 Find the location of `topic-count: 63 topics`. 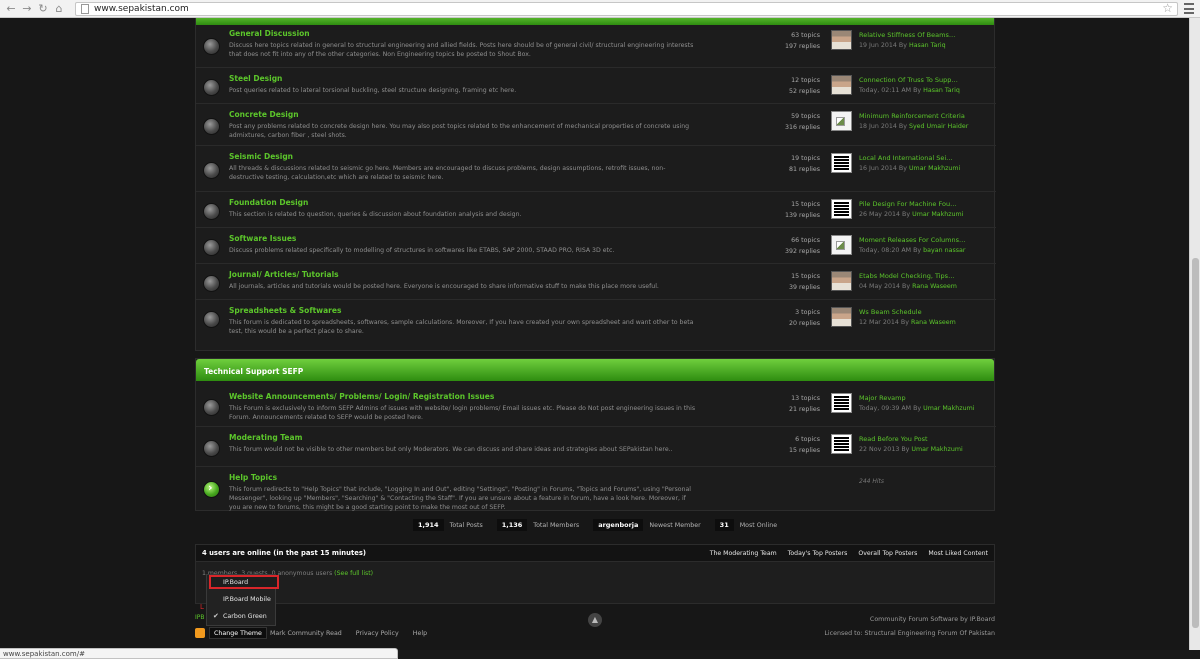

topic-count: 63 topics is located at coordinates (805, 35).